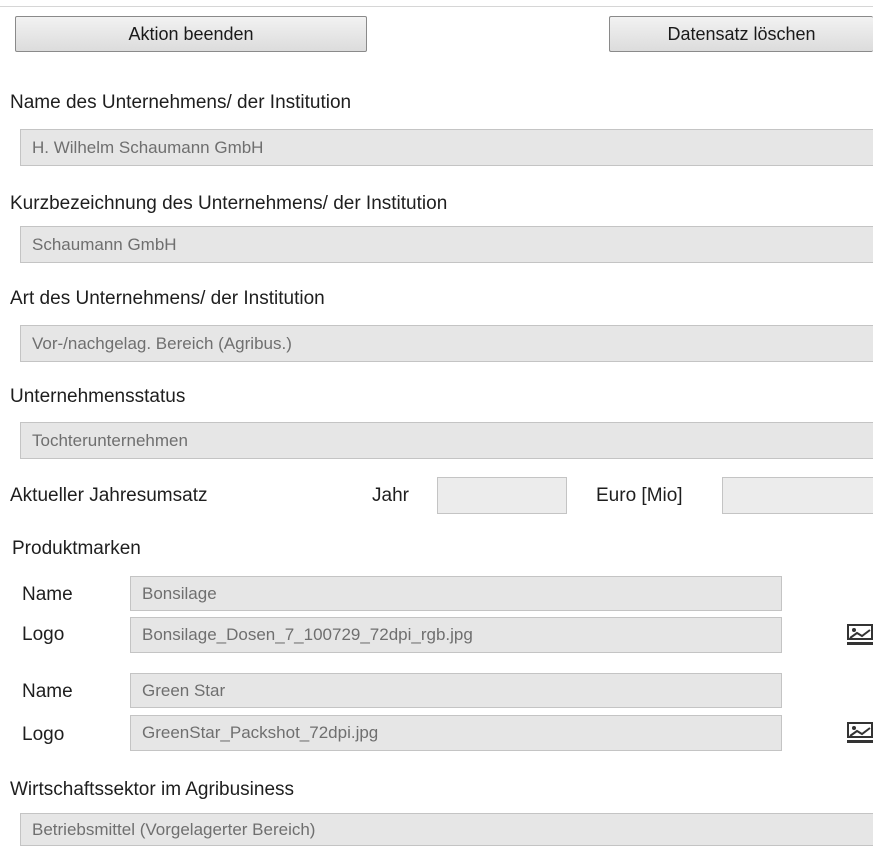 The height and width of the screenshot is (846, 873). Describe the element at coordinates (502, 495) in the screenshot. I see `revenue-year-input` at that location.